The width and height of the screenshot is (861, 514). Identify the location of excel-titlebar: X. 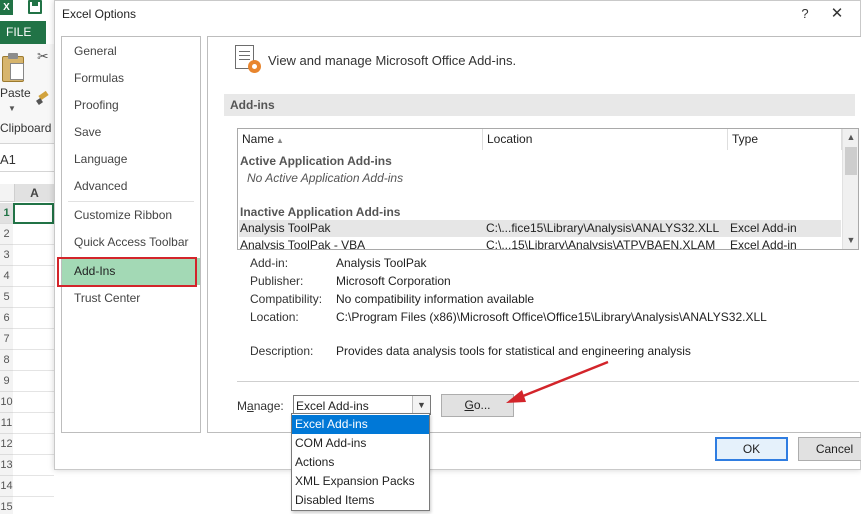
(27, 10).